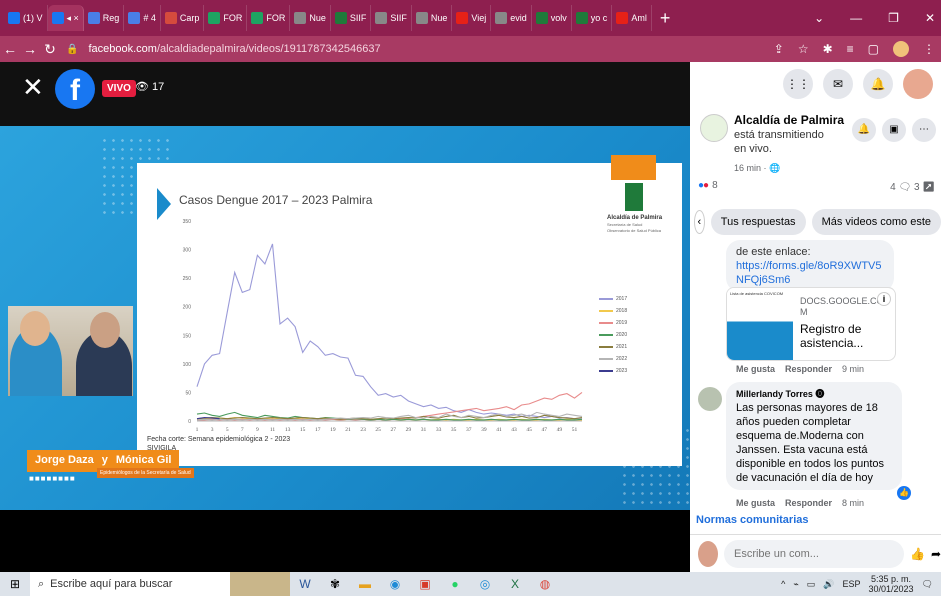 This screenshot has width=941, height=596. I want to click on page-avatar, so click(714, 128).